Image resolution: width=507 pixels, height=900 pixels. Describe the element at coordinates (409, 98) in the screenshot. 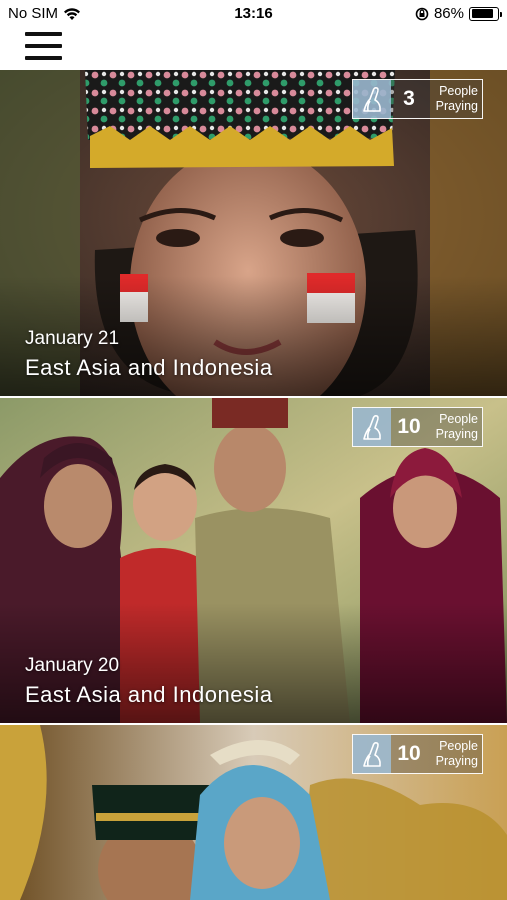

I see `prayer-count: 3` at that location.